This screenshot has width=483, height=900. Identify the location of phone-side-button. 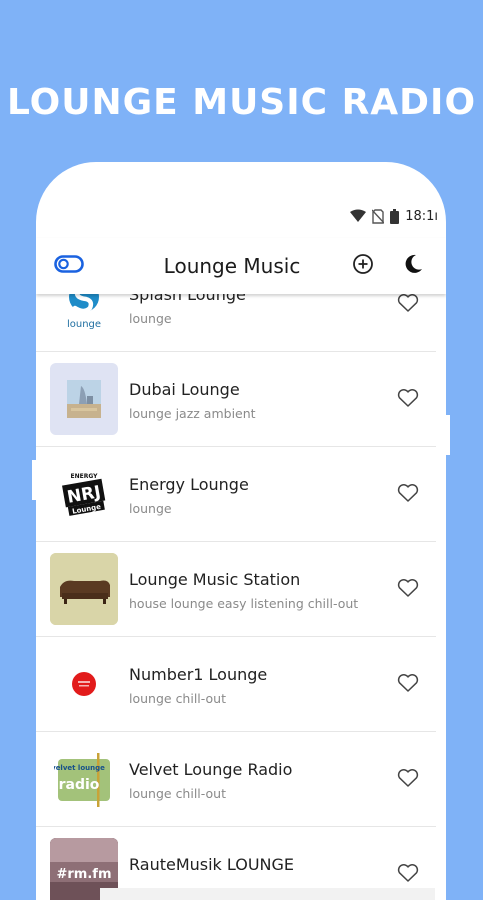
(448, 435).